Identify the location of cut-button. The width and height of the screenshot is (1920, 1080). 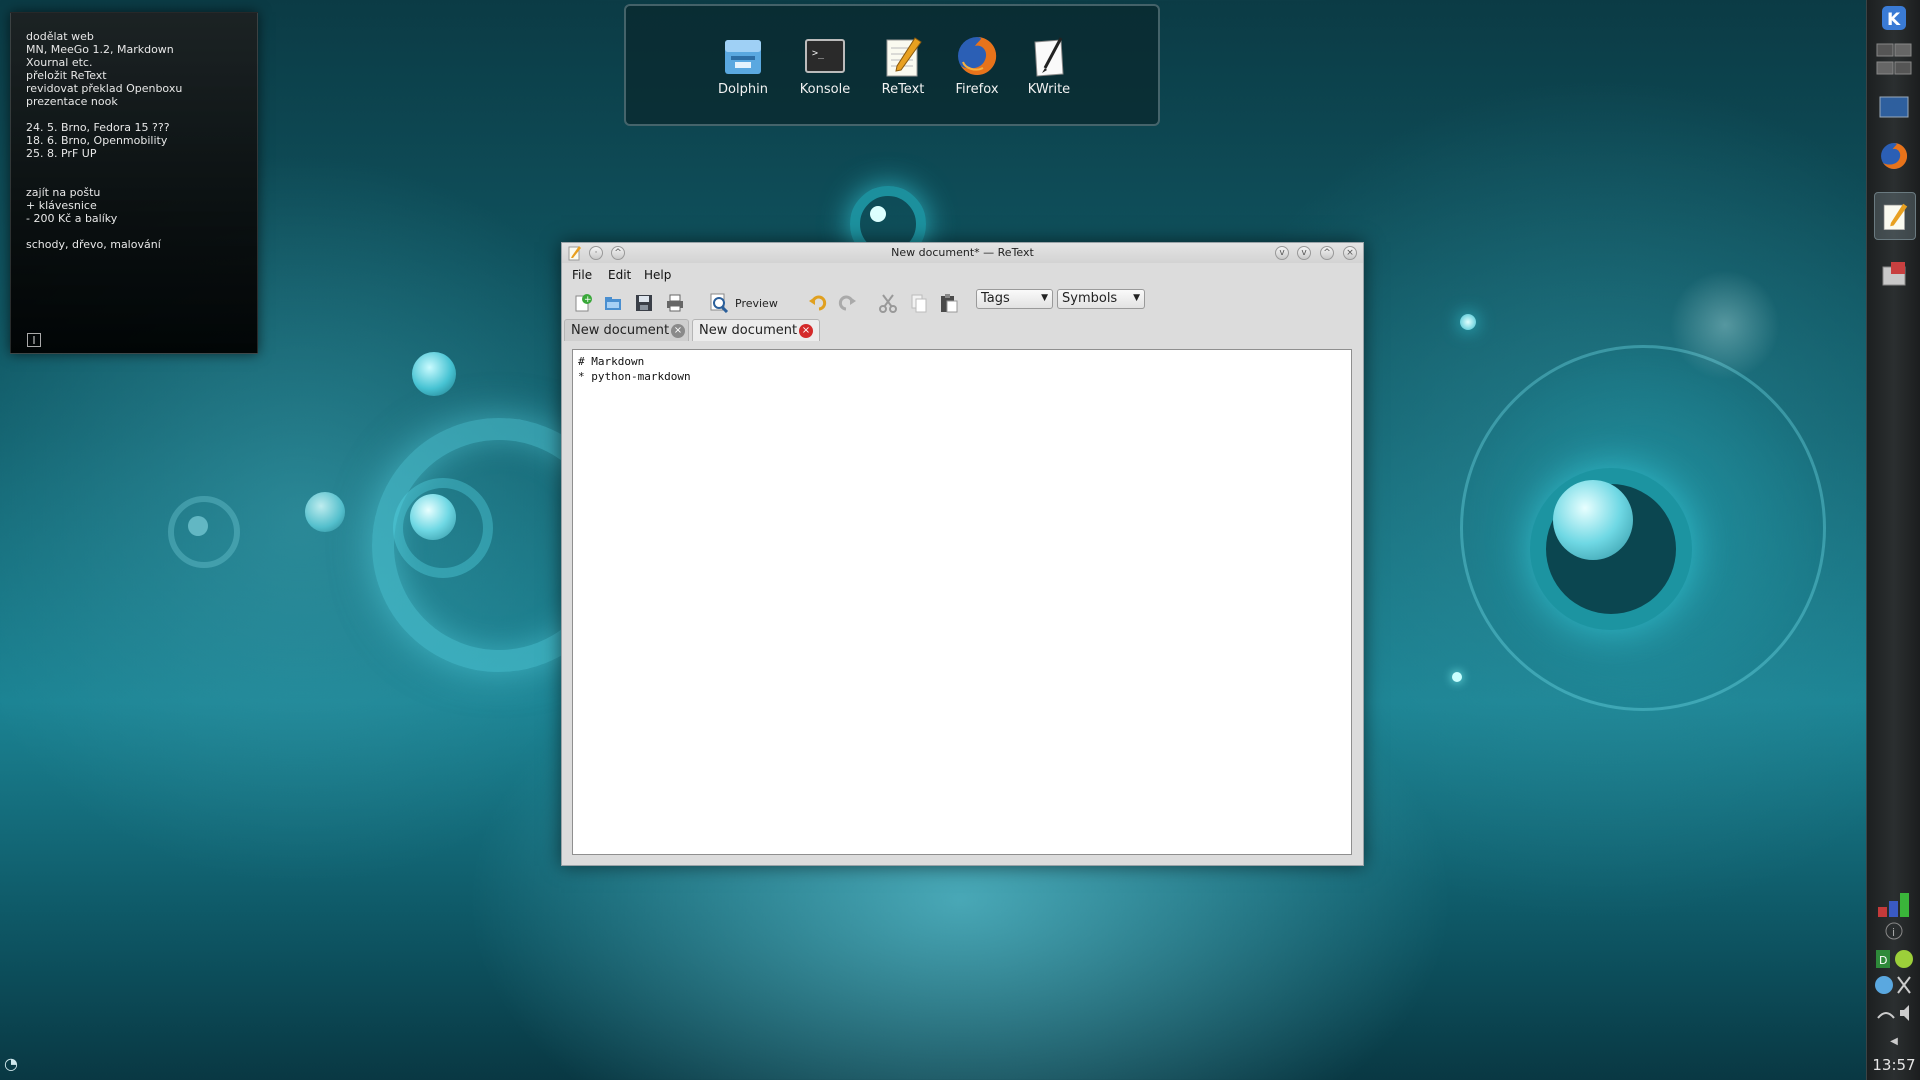
(888, 303).